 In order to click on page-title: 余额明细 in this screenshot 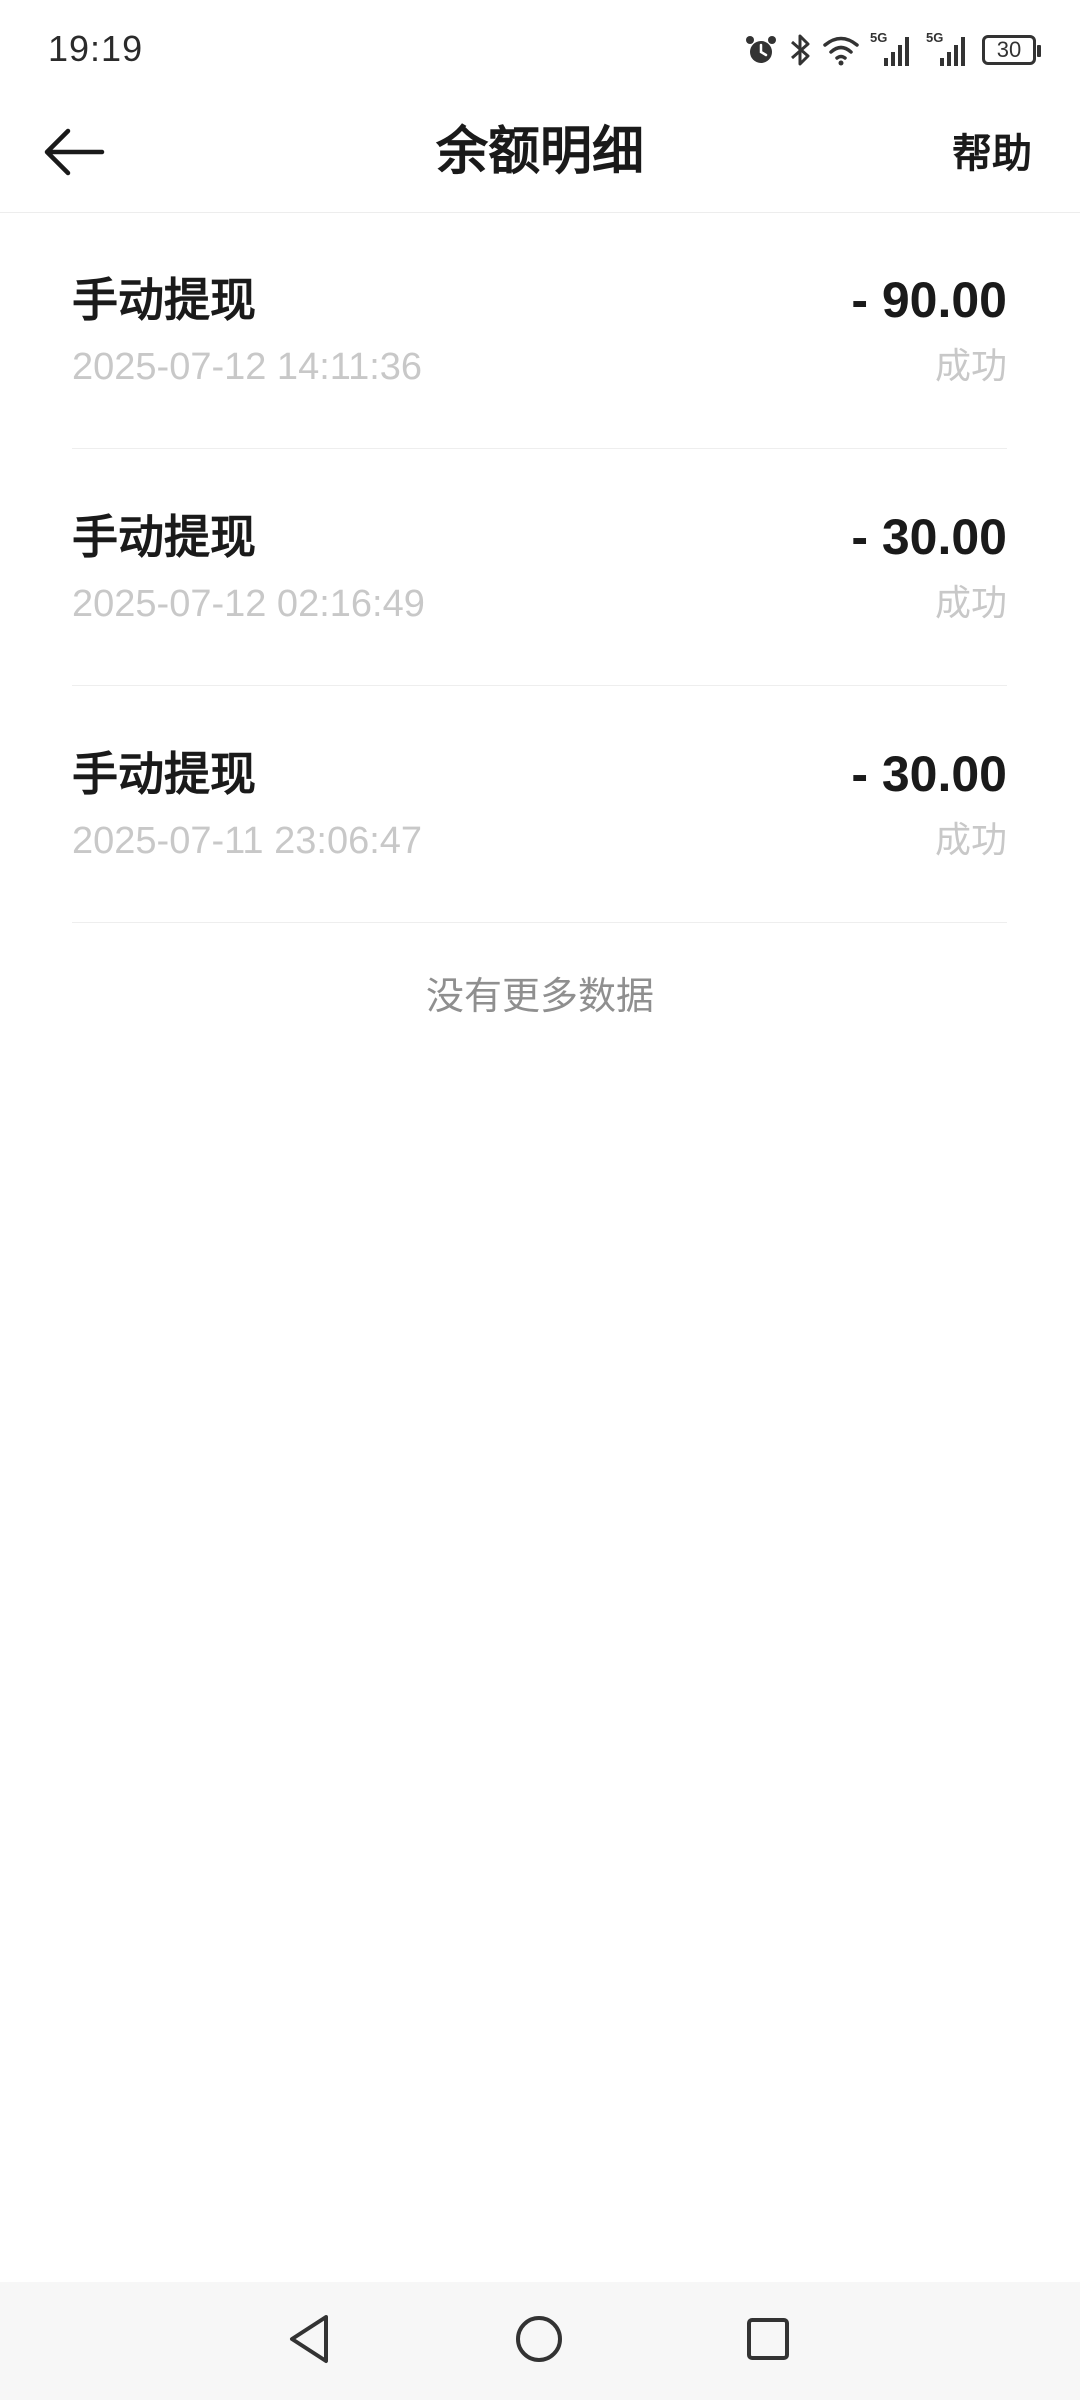, I will do `click(539, 152)`.